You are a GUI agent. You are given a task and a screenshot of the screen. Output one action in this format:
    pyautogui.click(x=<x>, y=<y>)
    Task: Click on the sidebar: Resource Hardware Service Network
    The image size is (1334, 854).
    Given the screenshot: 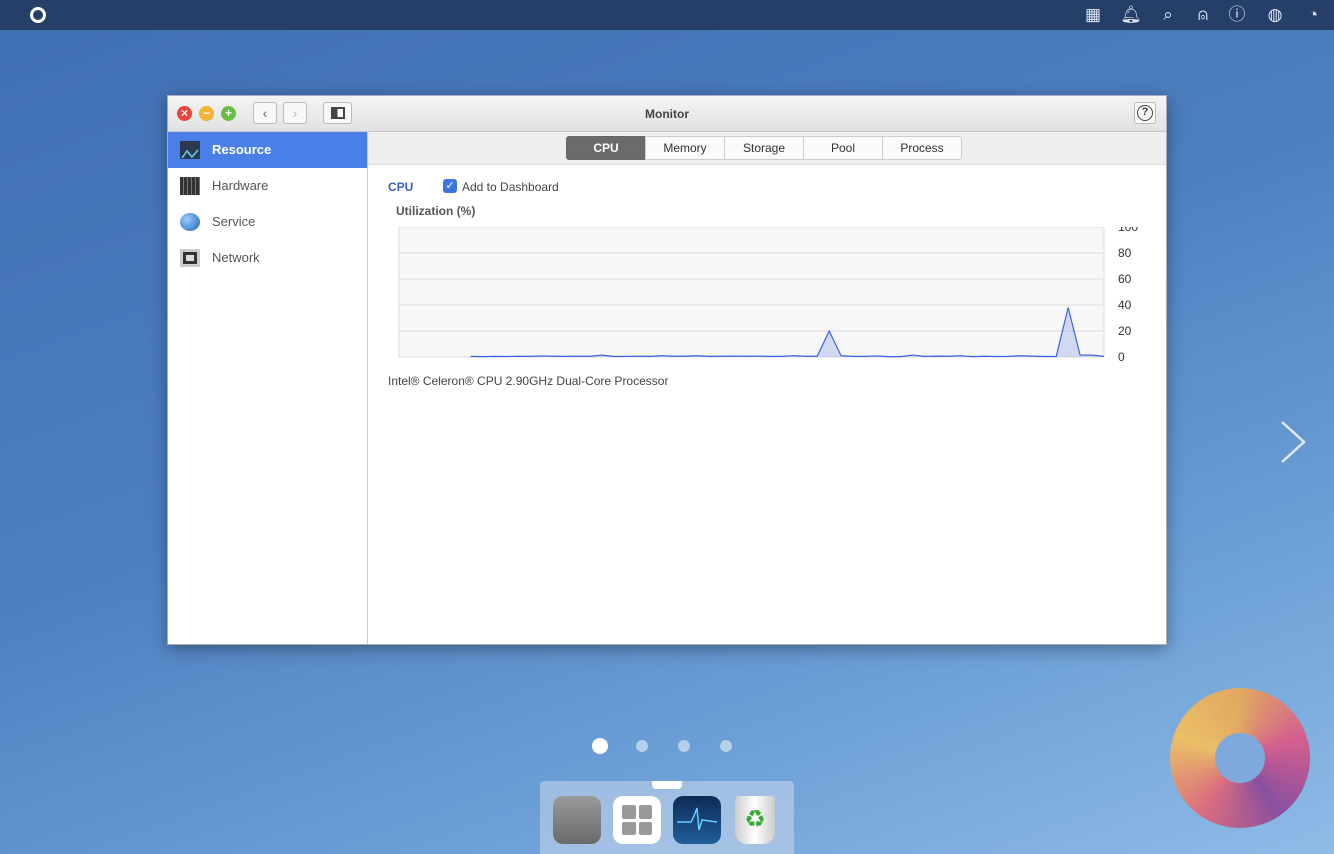 What is the action you would take?
    pyautogui.click(x=268, y=388)
    